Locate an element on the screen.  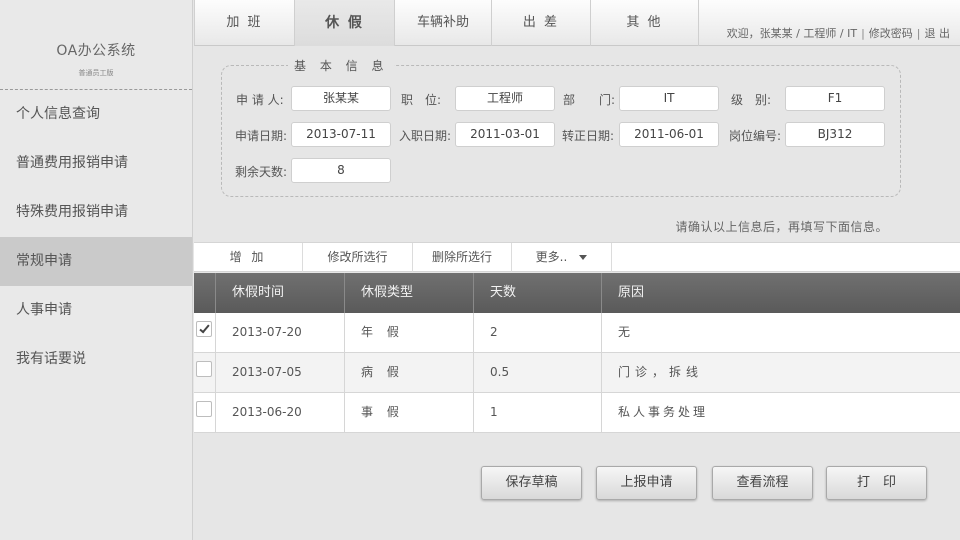
level-field: F1 is located at coordinates (835, 98).